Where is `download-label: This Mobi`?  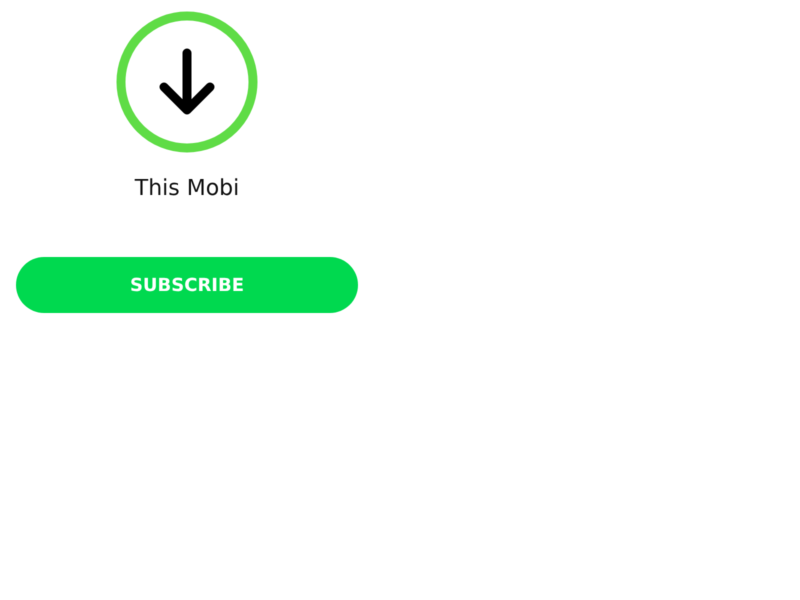
download-label: This Mobi is located at coordinates (187, 189).